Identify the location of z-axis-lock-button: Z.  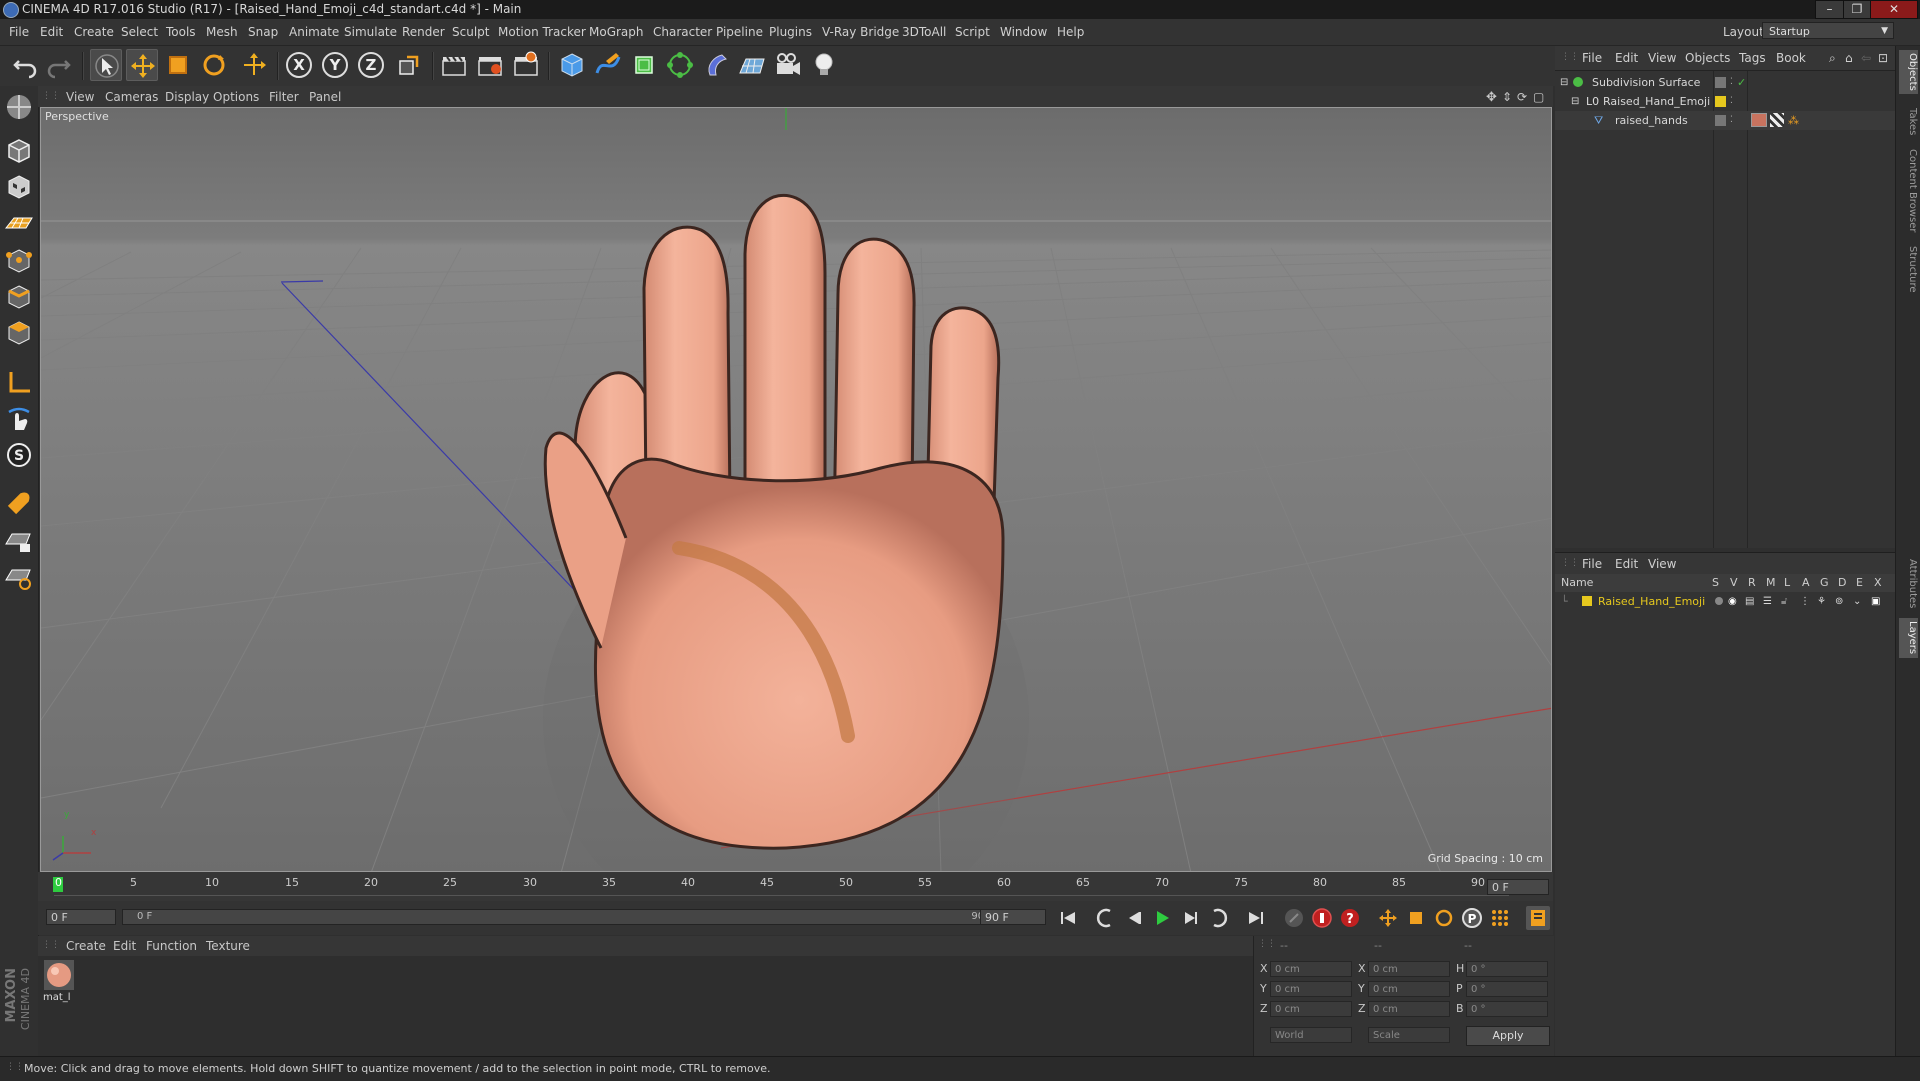
(371, 65).